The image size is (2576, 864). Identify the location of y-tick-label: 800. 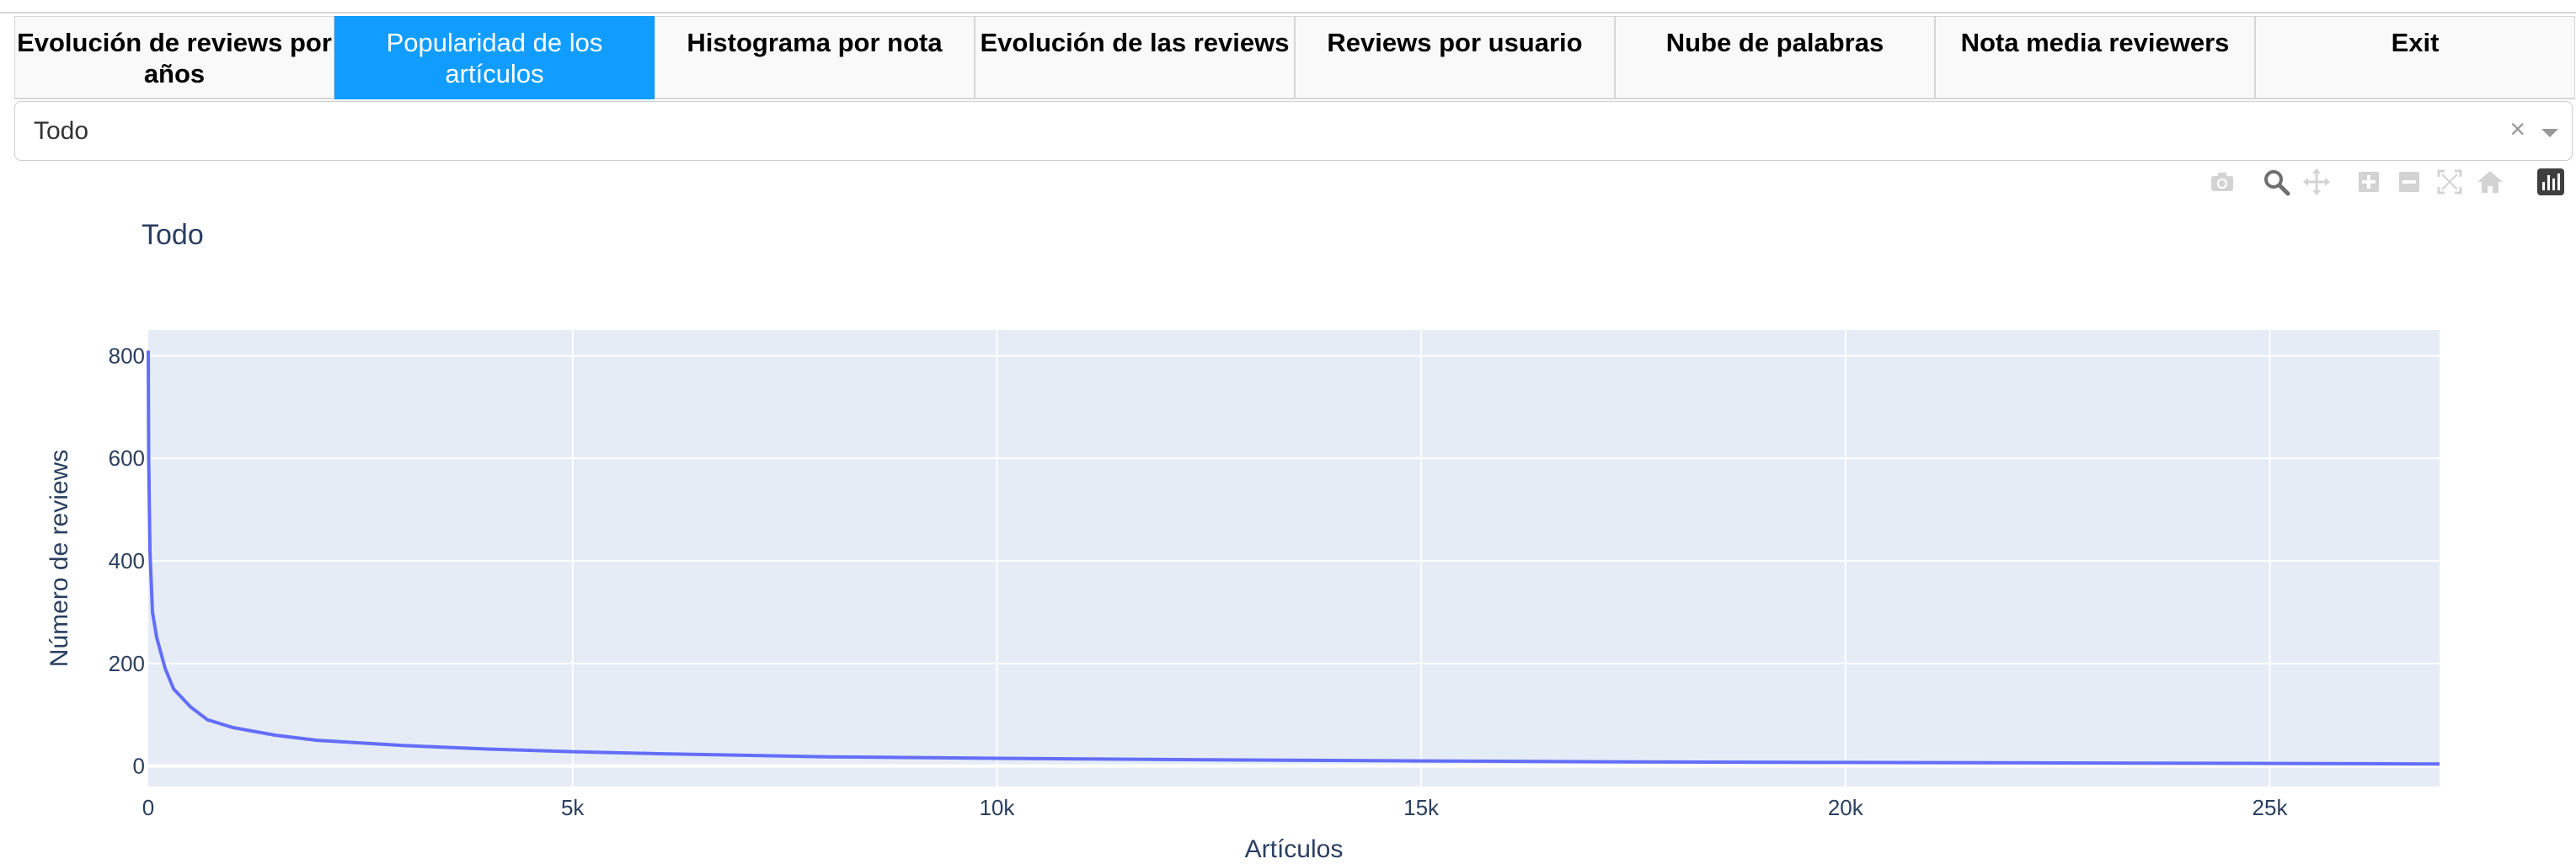
(127, 355).